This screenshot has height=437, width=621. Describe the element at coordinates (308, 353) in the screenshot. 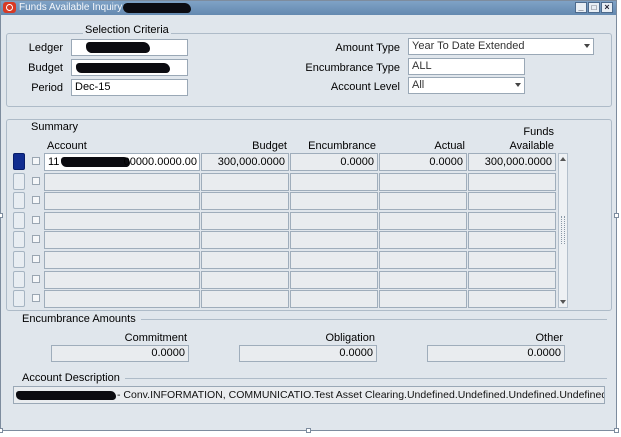

I see `obligation-field: 0.0000` at that location.